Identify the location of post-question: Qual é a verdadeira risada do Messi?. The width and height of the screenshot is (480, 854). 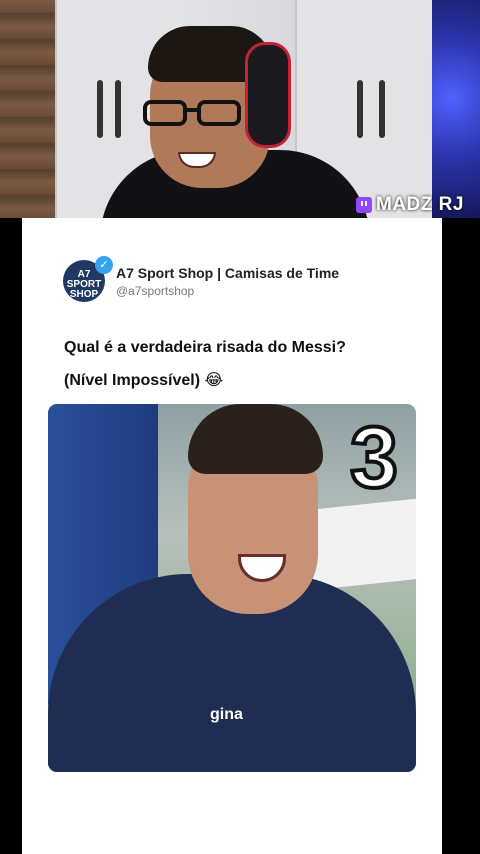
(205, 347).